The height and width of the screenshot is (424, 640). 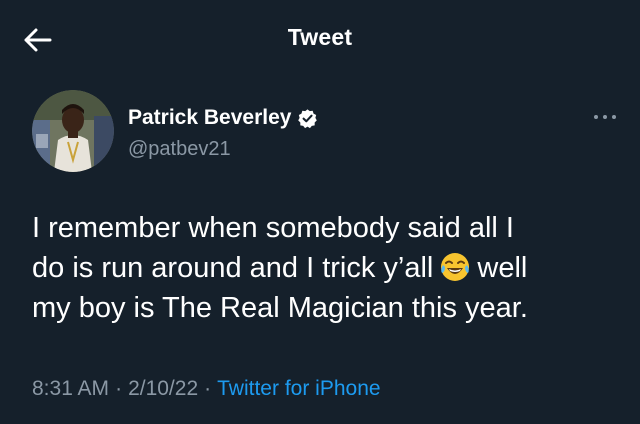 I want to click on tweet-text-line: my boy is The Real Magician this year., so click(x=280, y=308).